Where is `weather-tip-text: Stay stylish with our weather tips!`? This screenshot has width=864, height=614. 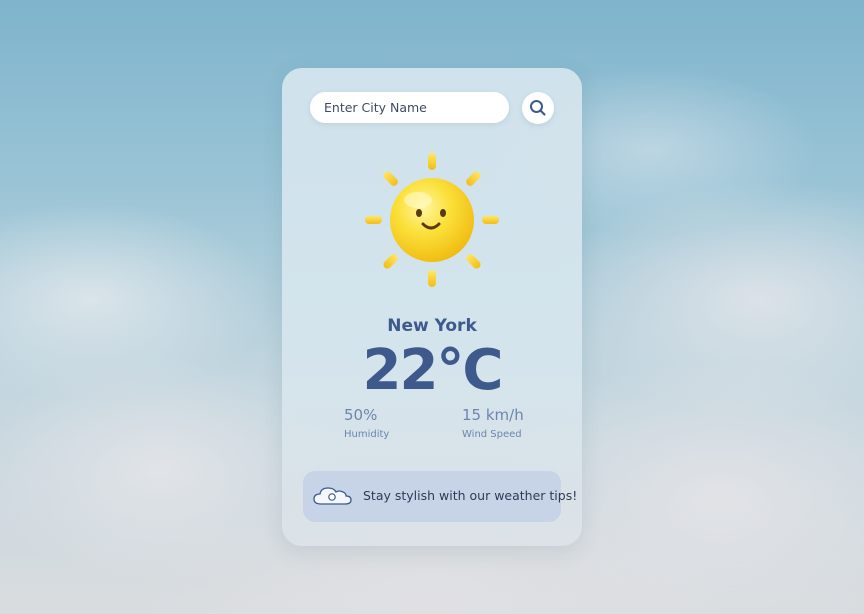 weather-tip-text: Stay stylish with our weather tips! is located at coordinates (470, 495).